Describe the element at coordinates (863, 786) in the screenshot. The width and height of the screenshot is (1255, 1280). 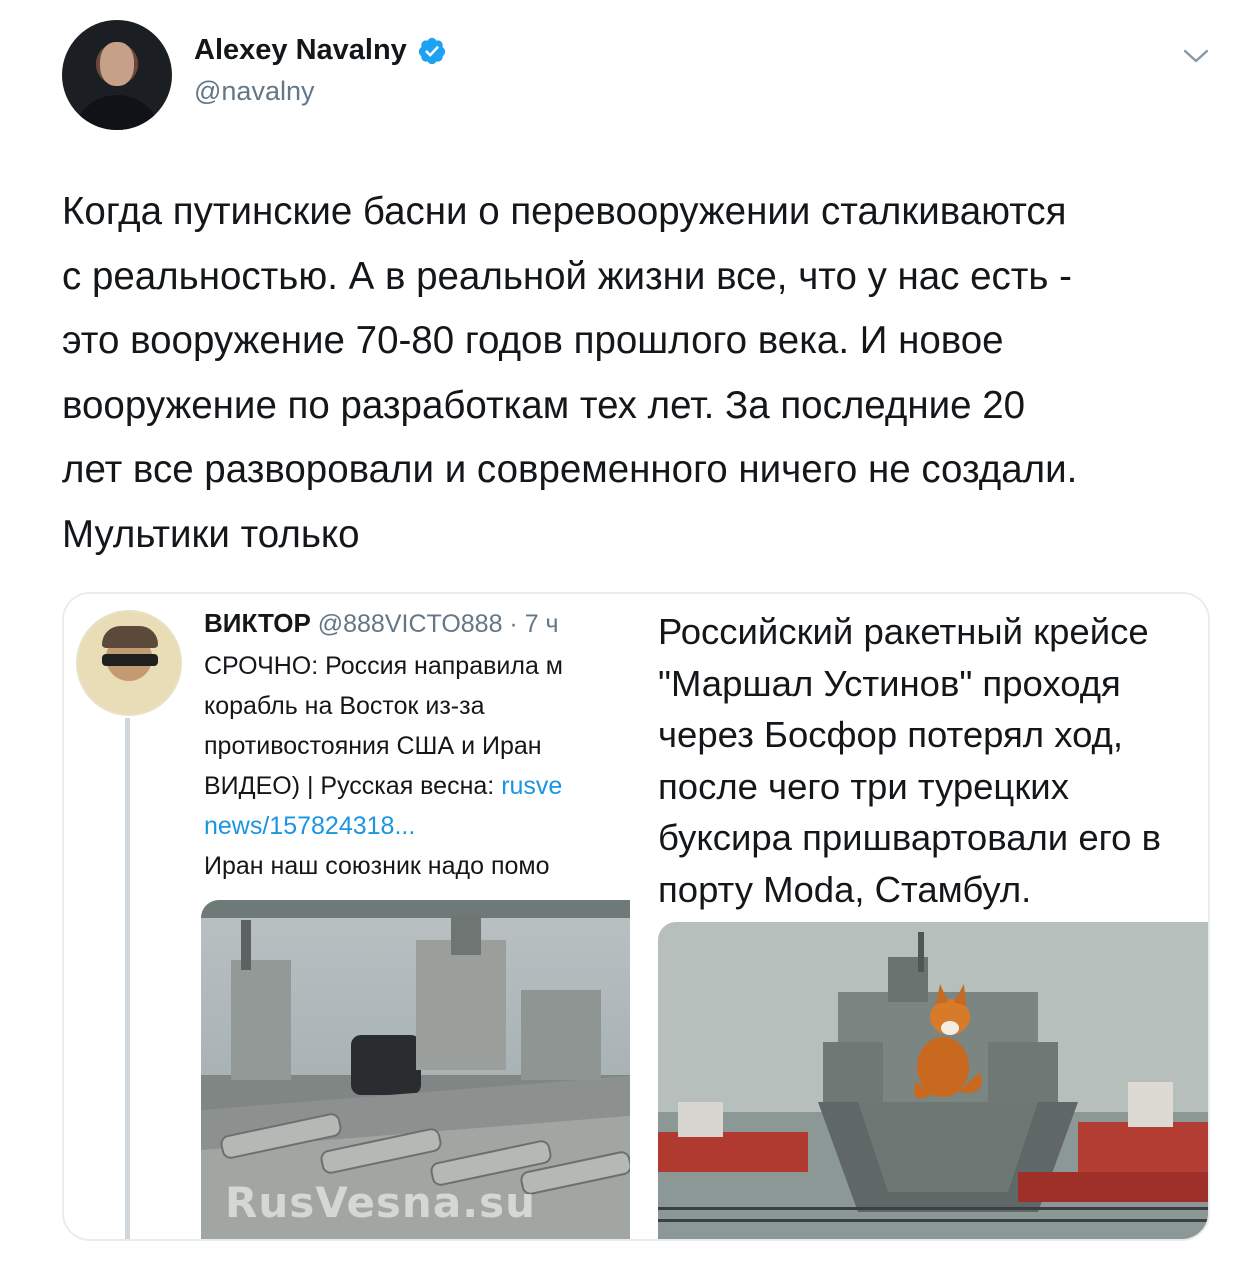
I see `news-line: после чего три турецких` at that location.